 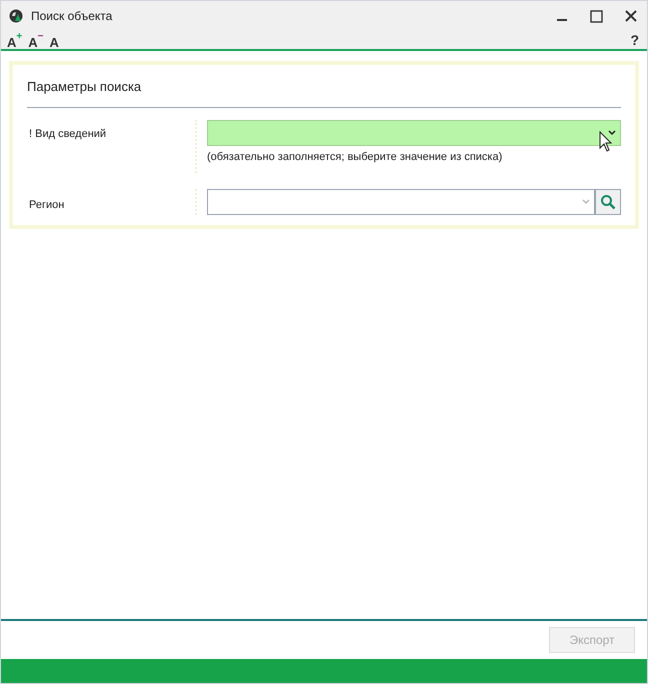 I want to click on cursor-icon, so click(x=606, y=142).